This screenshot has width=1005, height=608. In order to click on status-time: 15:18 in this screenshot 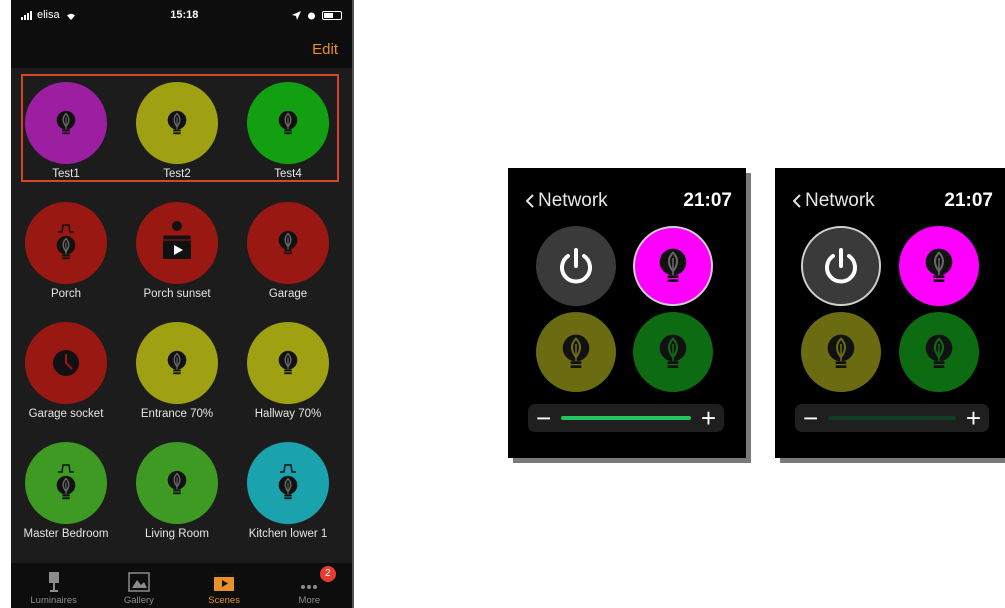, I will do `click(184, 15)`.